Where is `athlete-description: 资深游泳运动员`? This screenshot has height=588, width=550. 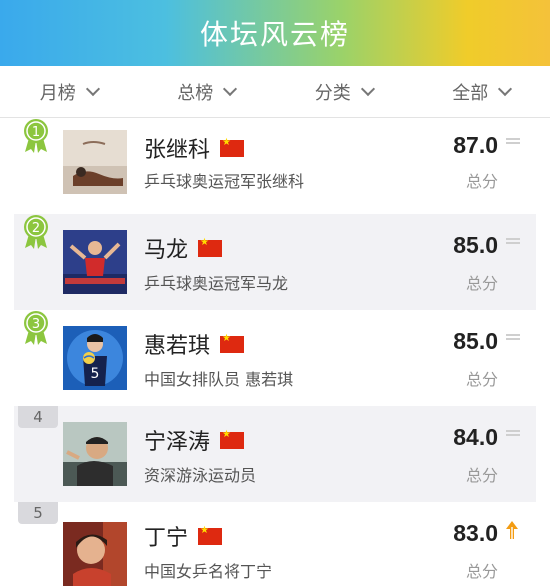
athlete-description: 资深游泳运动员 is located at coordinates (200, 475).